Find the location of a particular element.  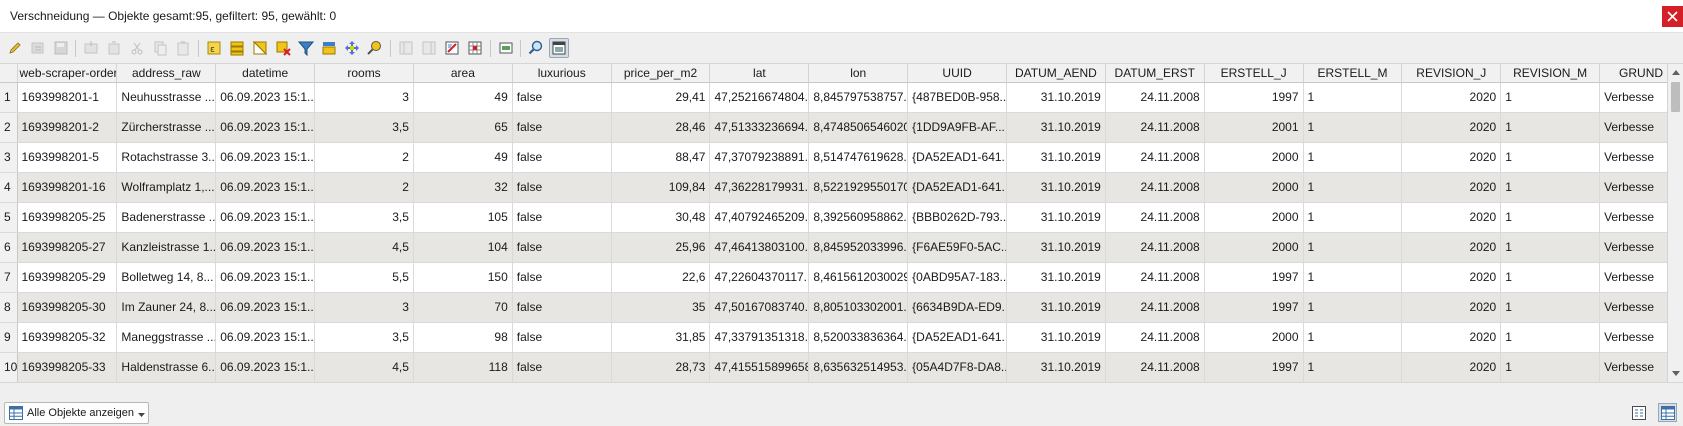

reload-table-button is located at coordinates (91, 48).